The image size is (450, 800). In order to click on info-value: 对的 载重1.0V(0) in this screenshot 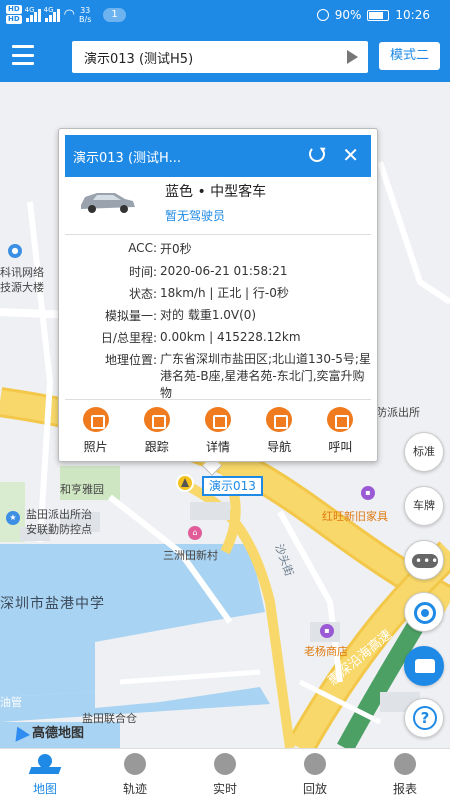, I will do `click(208, 315)`.